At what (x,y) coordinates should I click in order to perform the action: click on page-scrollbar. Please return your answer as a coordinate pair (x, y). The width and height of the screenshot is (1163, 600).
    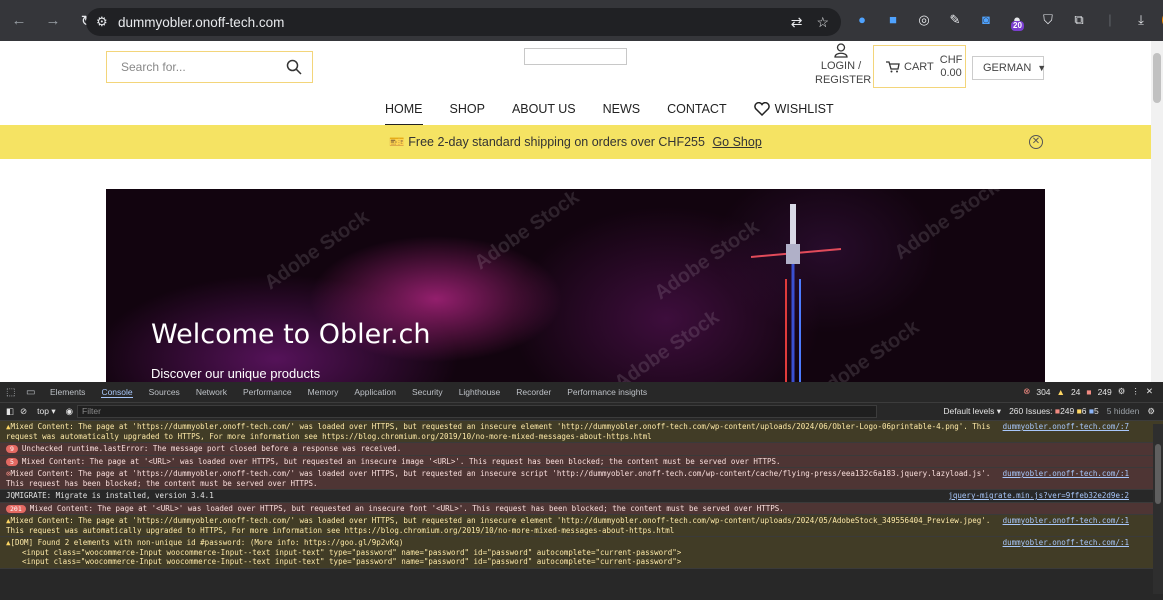
    Looking at the image, I should click on (1157, 211).